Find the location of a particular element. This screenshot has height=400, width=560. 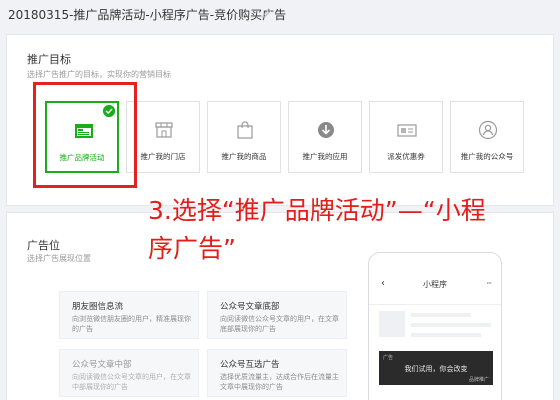

preview-title: 小程序 is located at coordinates (435, 284).